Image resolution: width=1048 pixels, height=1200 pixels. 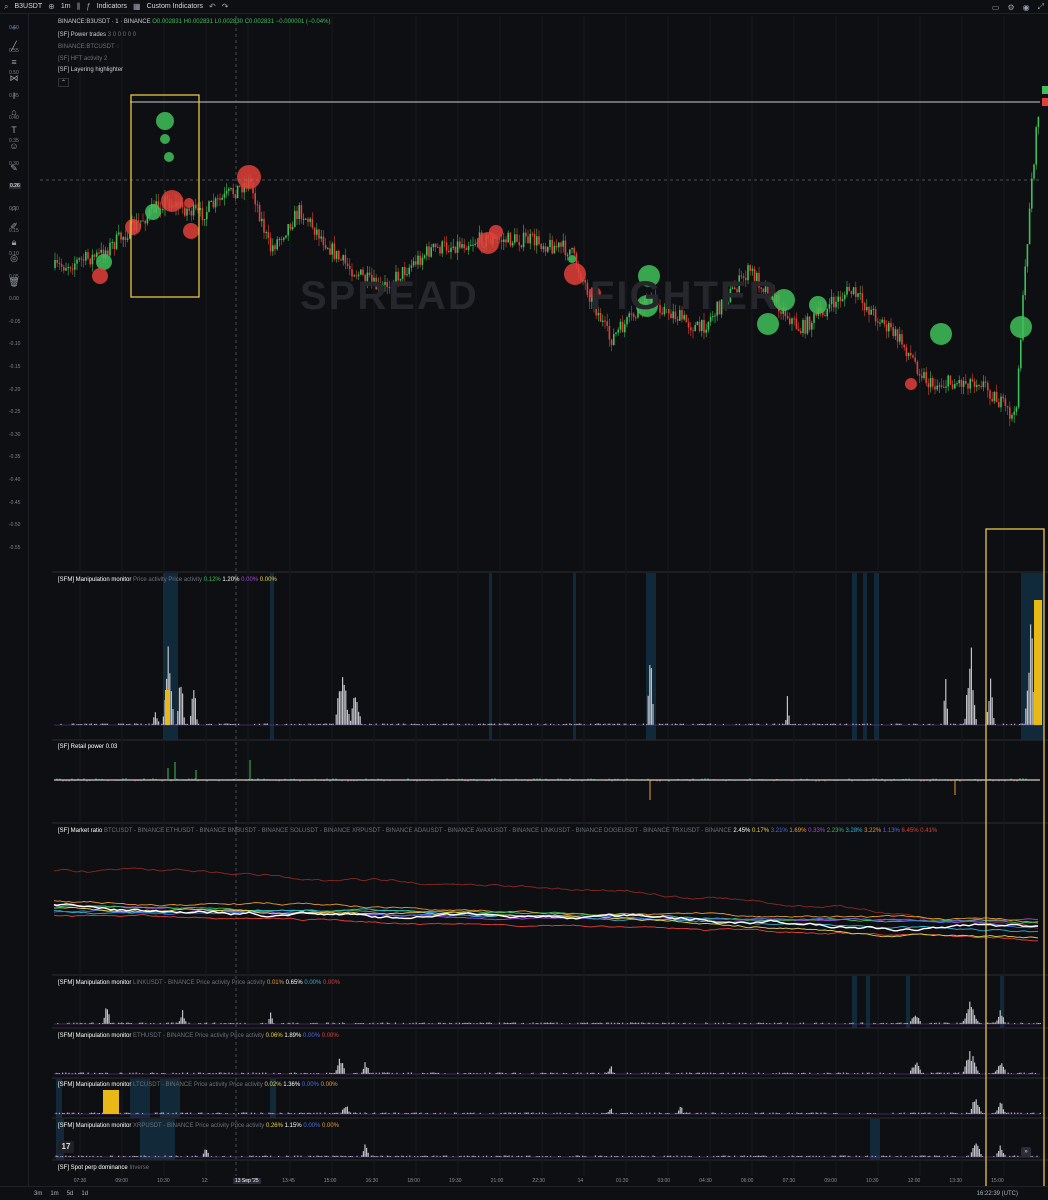 What do you see at coordinates (14, 208) in the screenshot?
I see `y-tick-label: 0.20` at bounding box center [14, 208].